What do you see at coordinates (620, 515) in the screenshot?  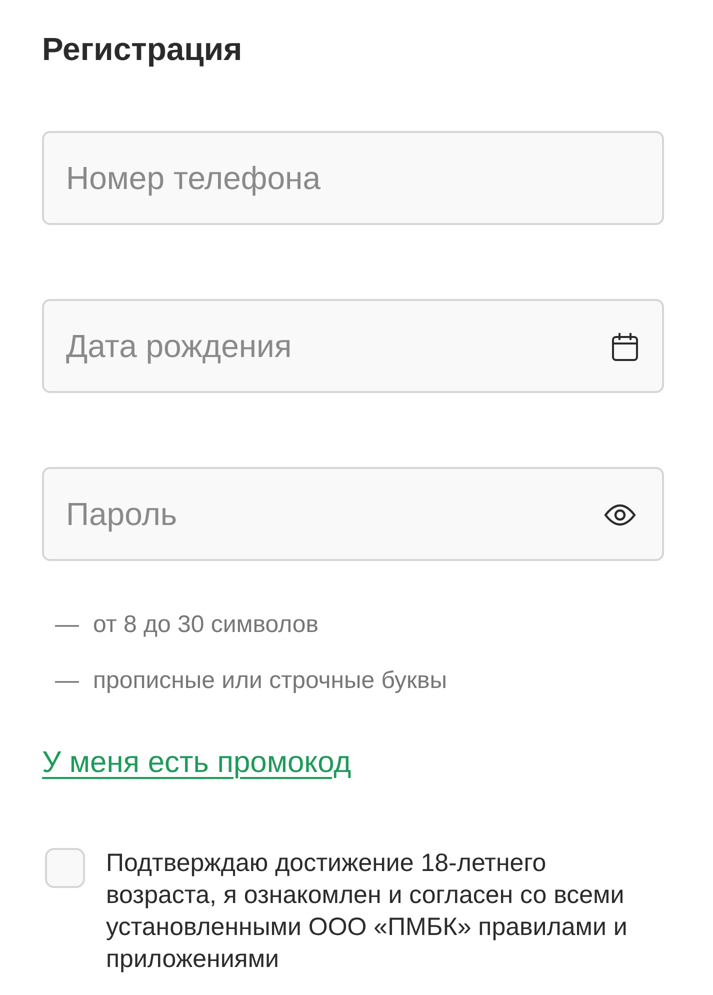 I see `eye-icon` at bounding box center [620, 515].